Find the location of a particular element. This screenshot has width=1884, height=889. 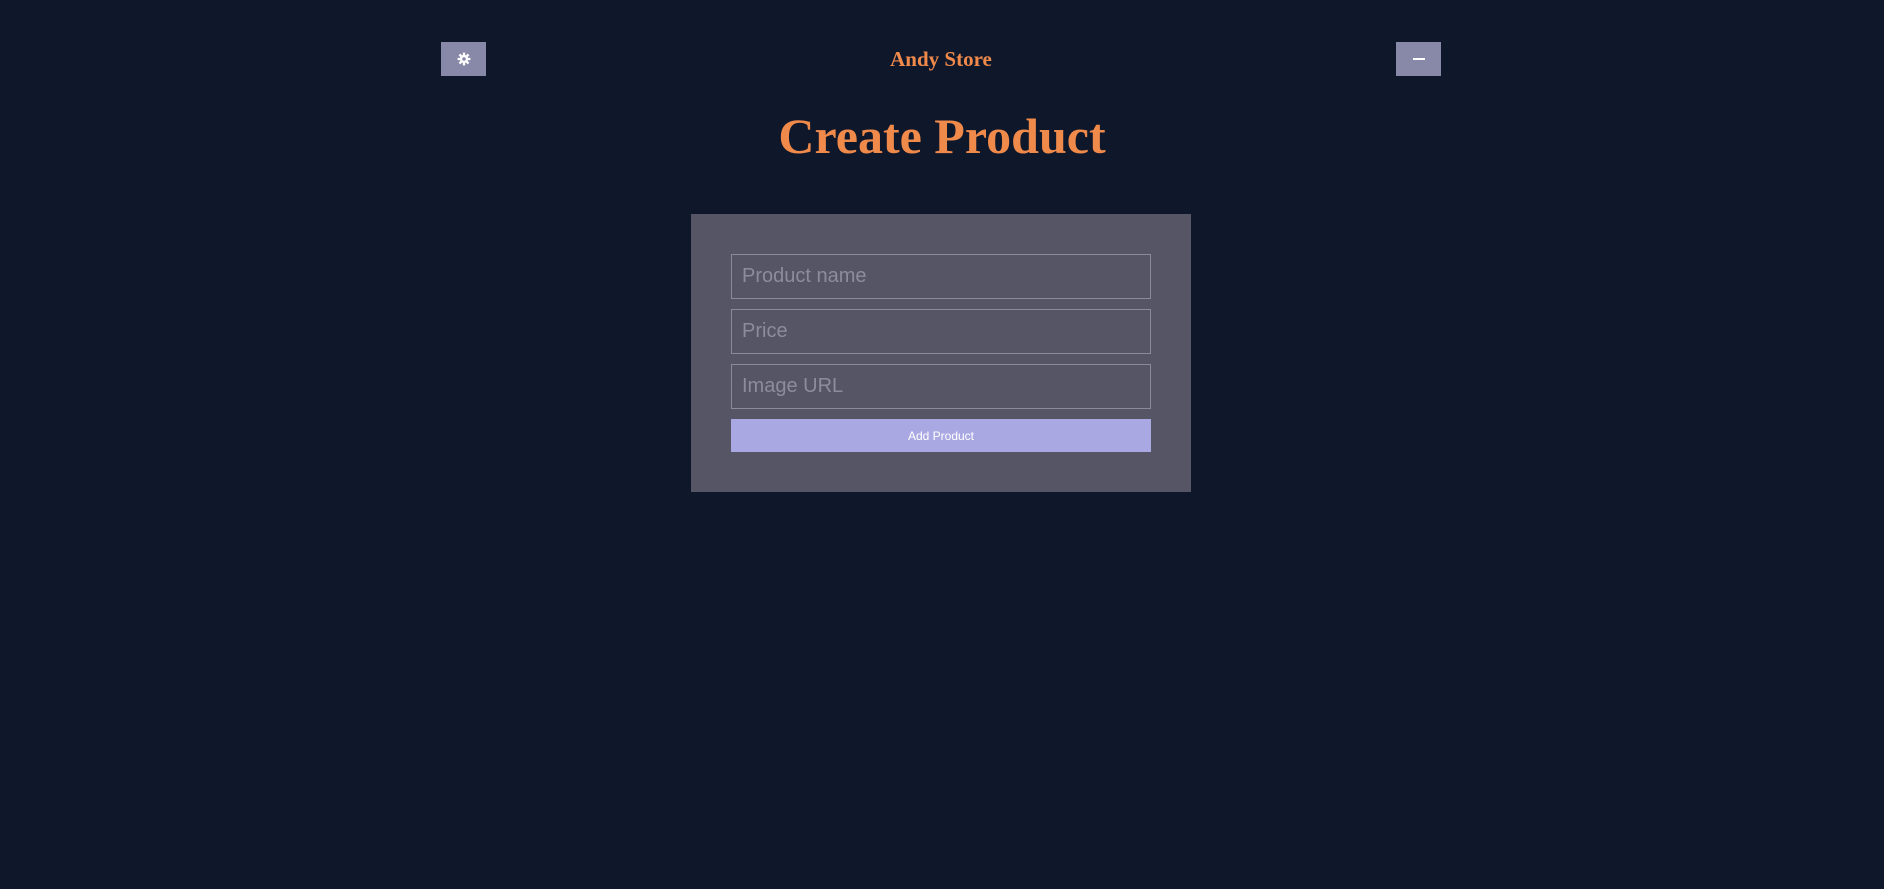

add-product-button: Add Product is located at coordinates (941, 435).